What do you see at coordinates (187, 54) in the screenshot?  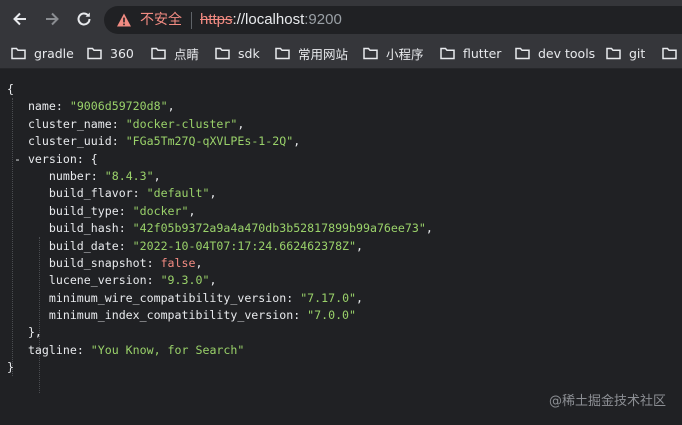 I see `bookmark-label: 点睛` at bounding box center [187, 54].